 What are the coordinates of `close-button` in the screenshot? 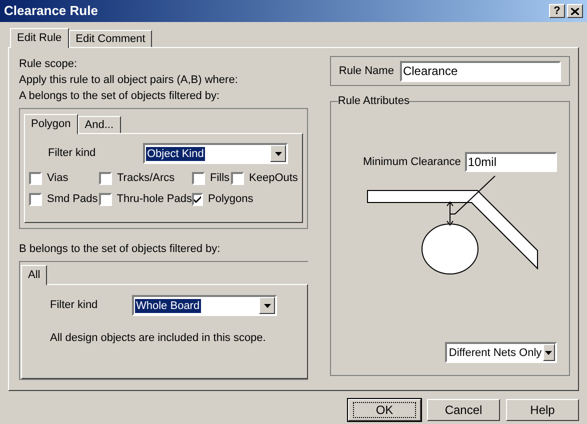 It's located at (575, 11).